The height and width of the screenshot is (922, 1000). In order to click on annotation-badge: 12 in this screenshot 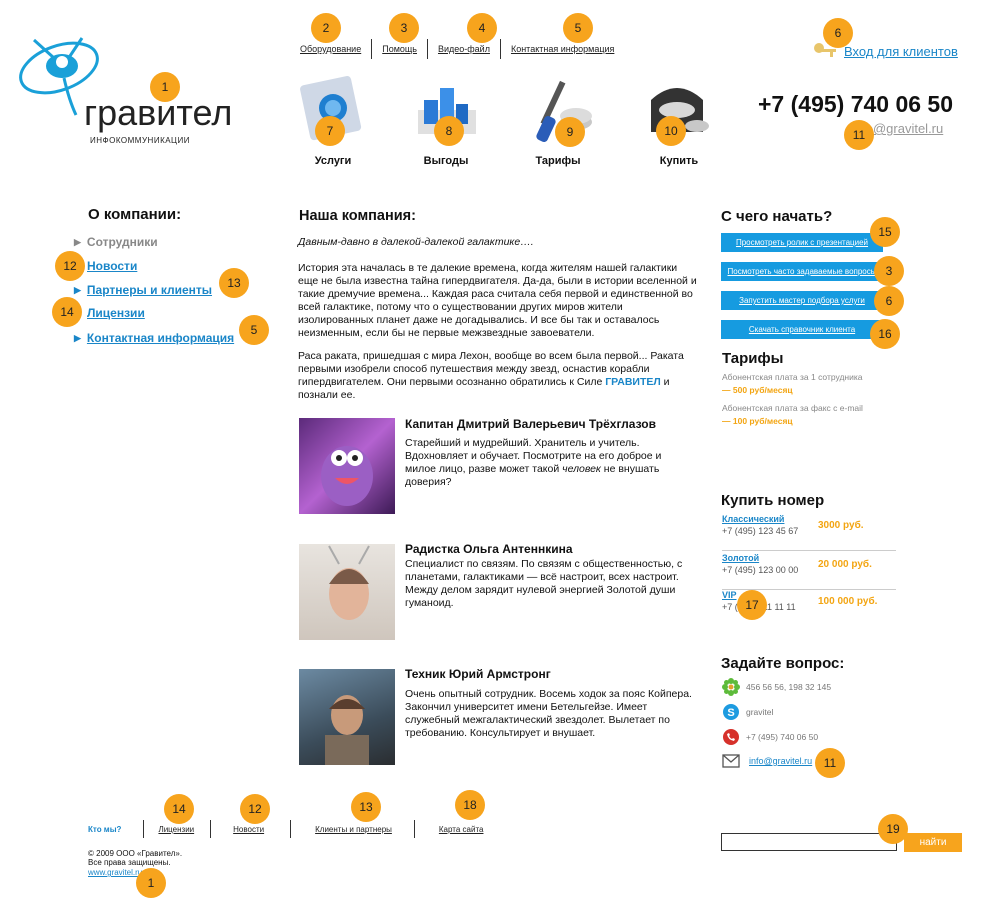, I will do `click(255, 809)`.